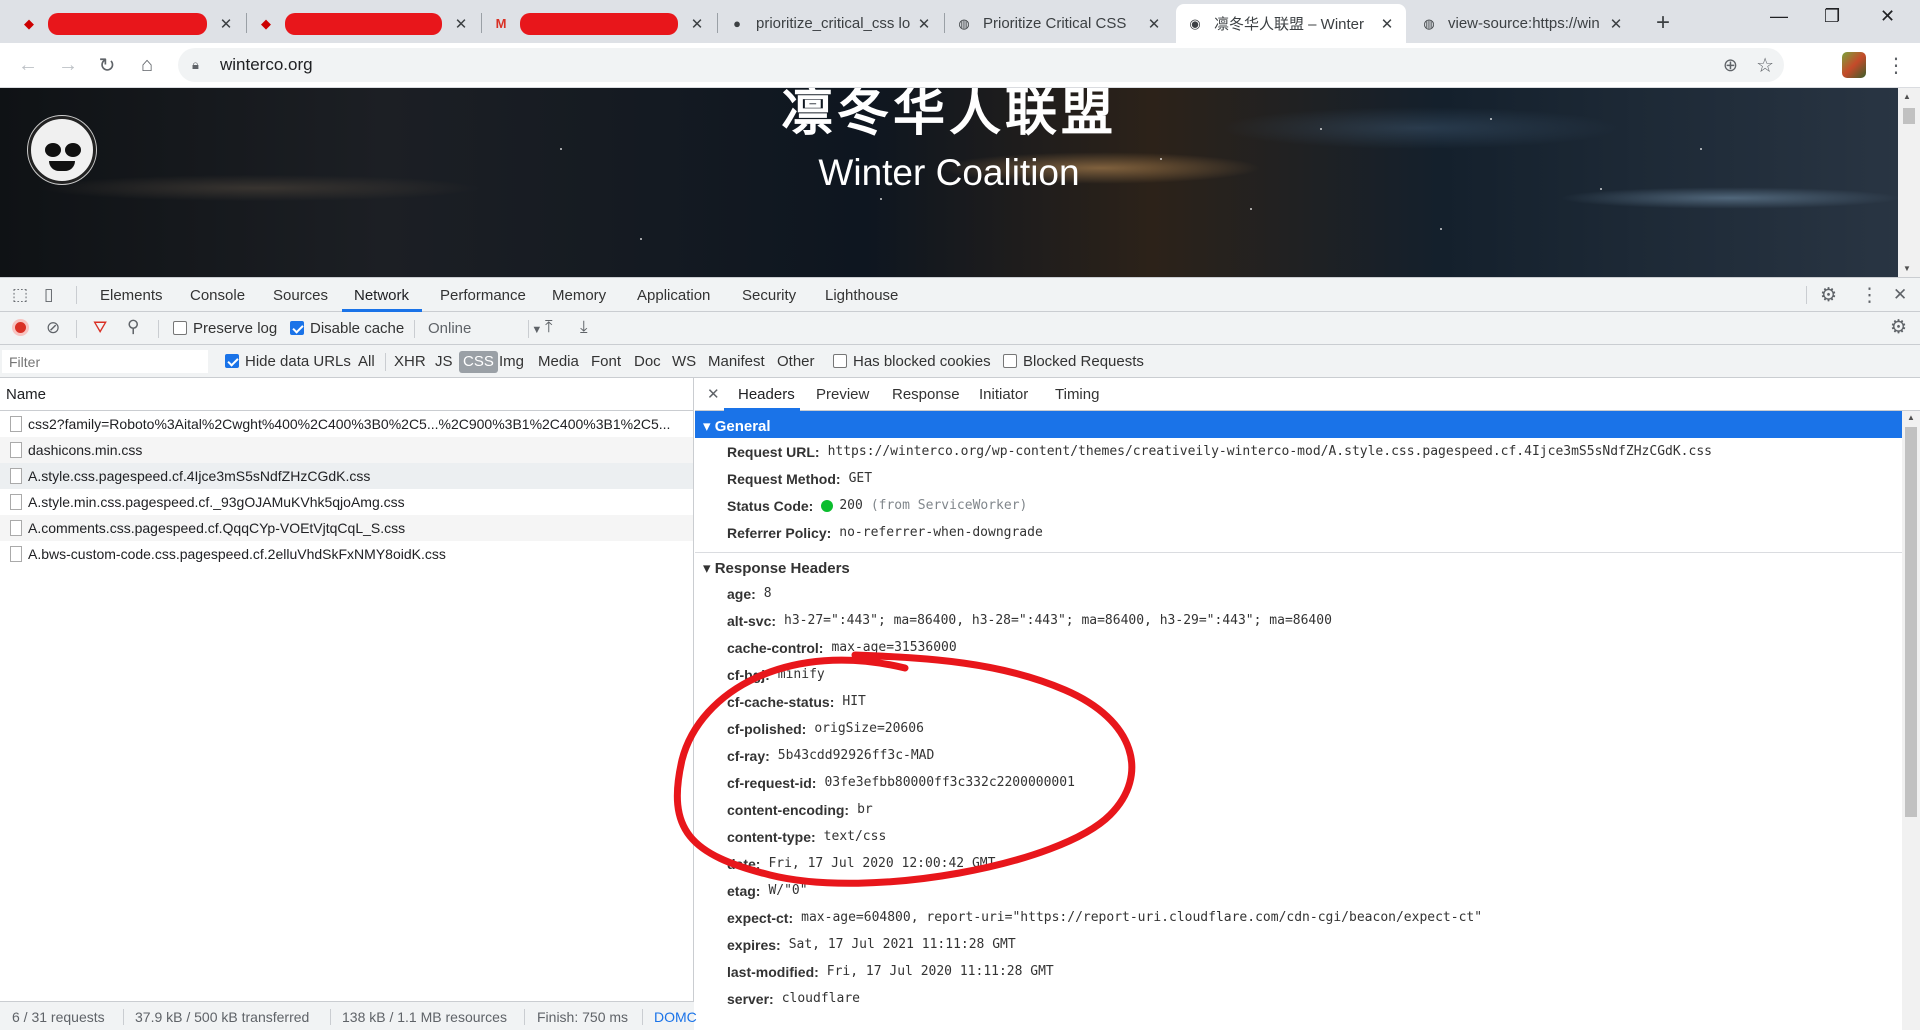 This screenshot has width=1920, height=1030. I want to click on home-button: ⌂, so click(147, 65).